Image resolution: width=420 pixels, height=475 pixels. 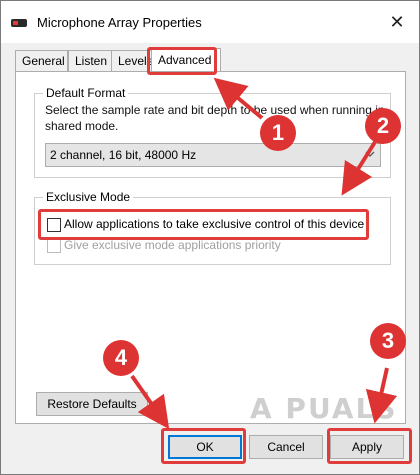 I want to click on step-badge-2: 2, so click(x=383, y=126).